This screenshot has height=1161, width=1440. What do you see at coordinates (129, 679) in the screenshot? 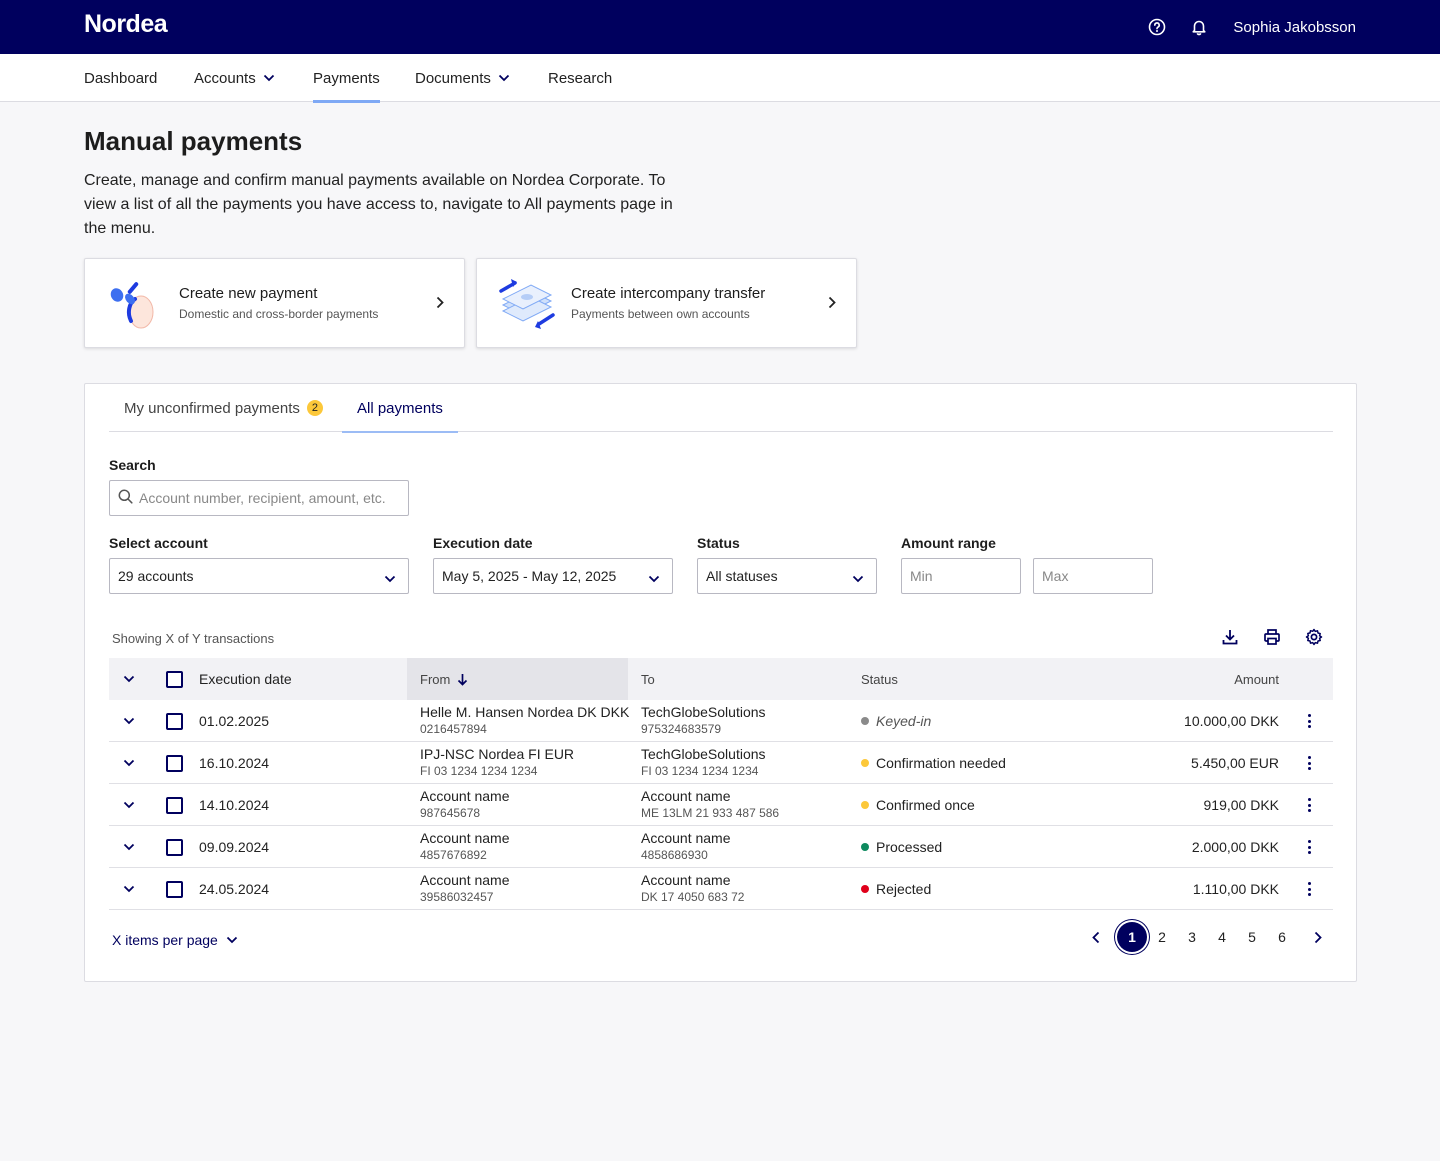
I see `expand-all-toggle` at bounding box center [129, 679].